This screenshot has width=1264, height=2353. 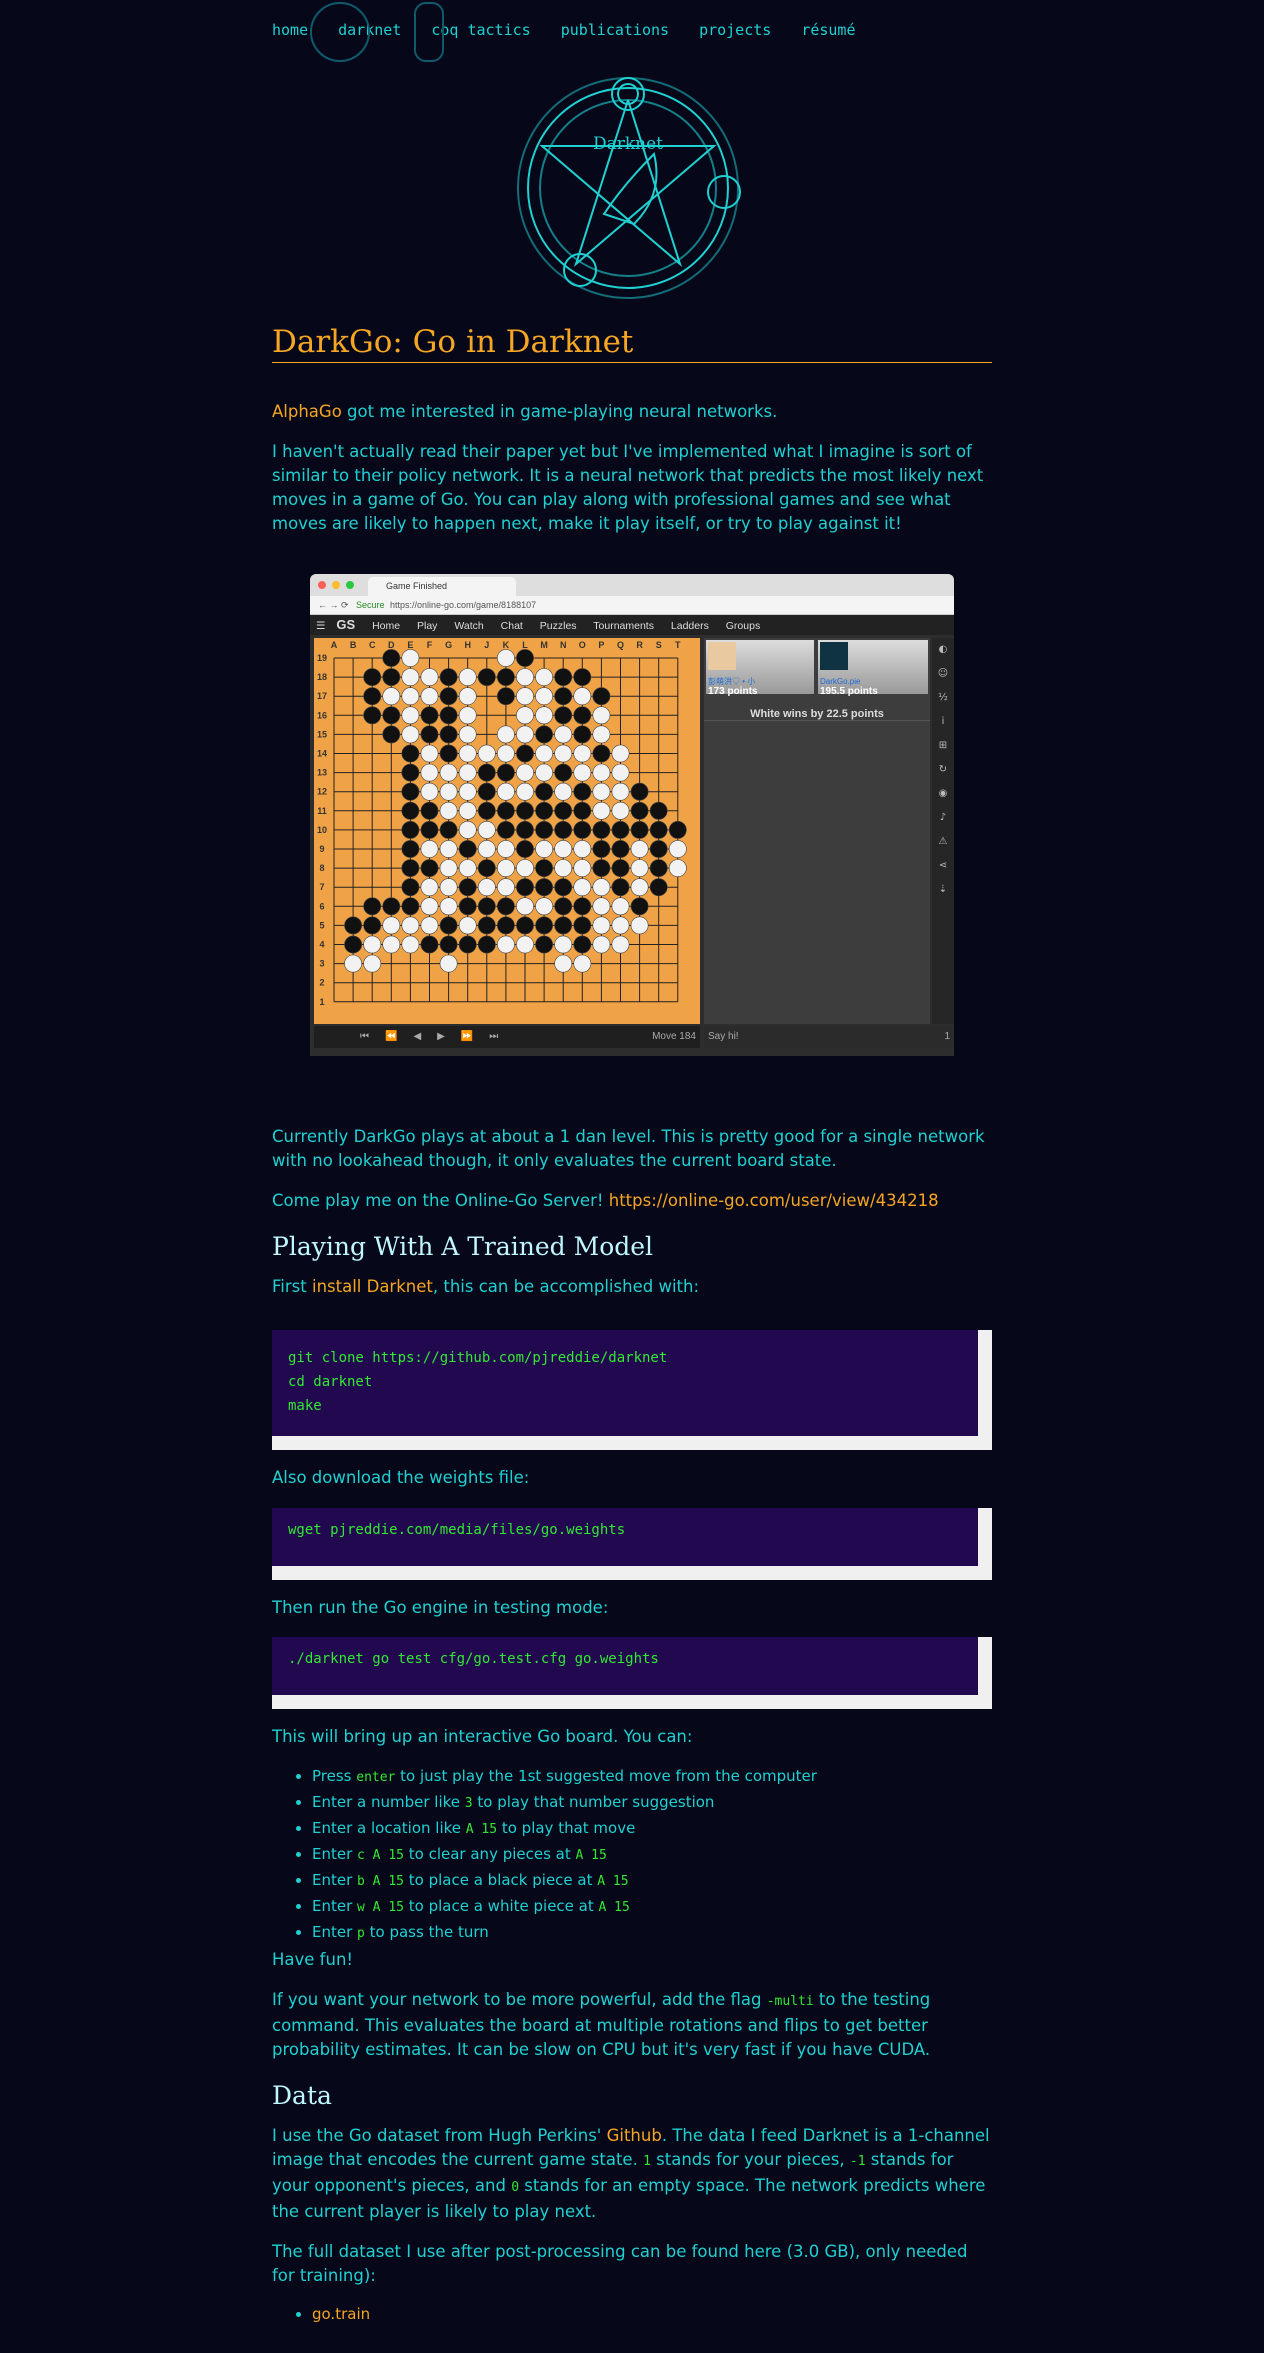 I want to click on github-link: Github, so click(x=634, y=2135).